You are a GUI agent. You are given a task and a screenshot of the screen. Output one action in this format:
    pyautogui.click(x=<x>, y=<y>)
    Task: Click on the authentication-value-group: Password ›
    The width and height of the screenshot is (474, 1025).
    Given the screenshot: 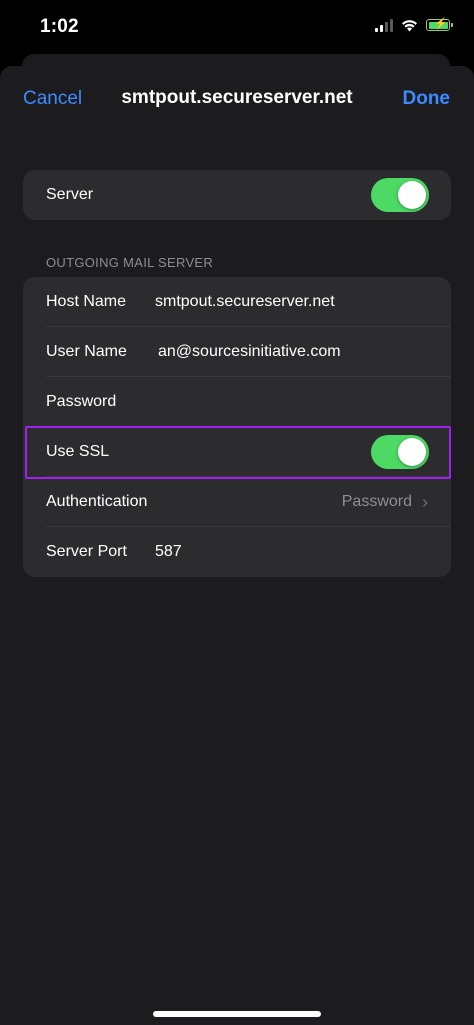 What is the action you would take?
    pyautogui.click(x=385, y=502)
    